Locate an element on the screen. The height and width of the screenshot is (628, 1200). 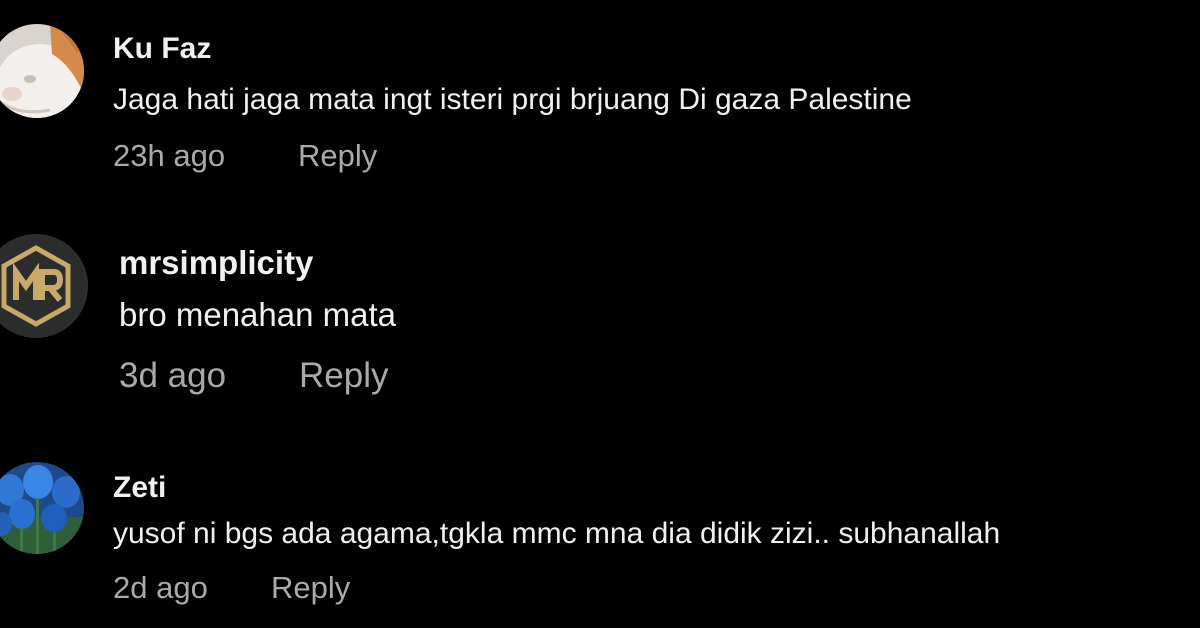
cat-photo-icon is located at coordinates (42, 71).